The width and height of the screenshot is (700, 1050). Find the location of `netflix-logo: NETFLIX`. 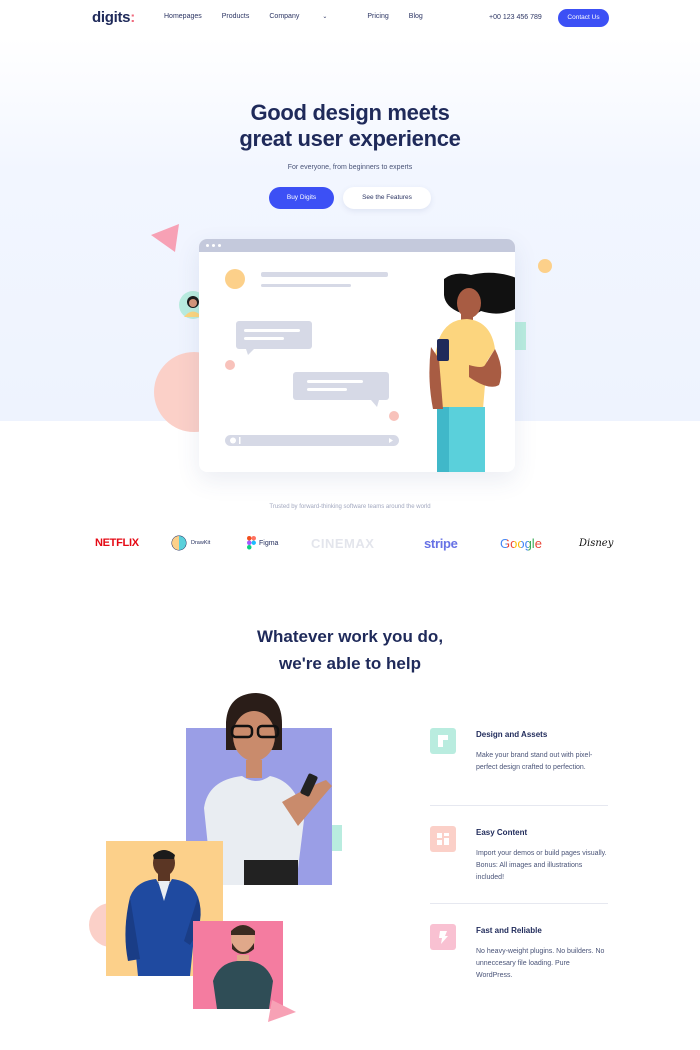

netflix-logo: NETFLIX is located at coordinates (117, 543).